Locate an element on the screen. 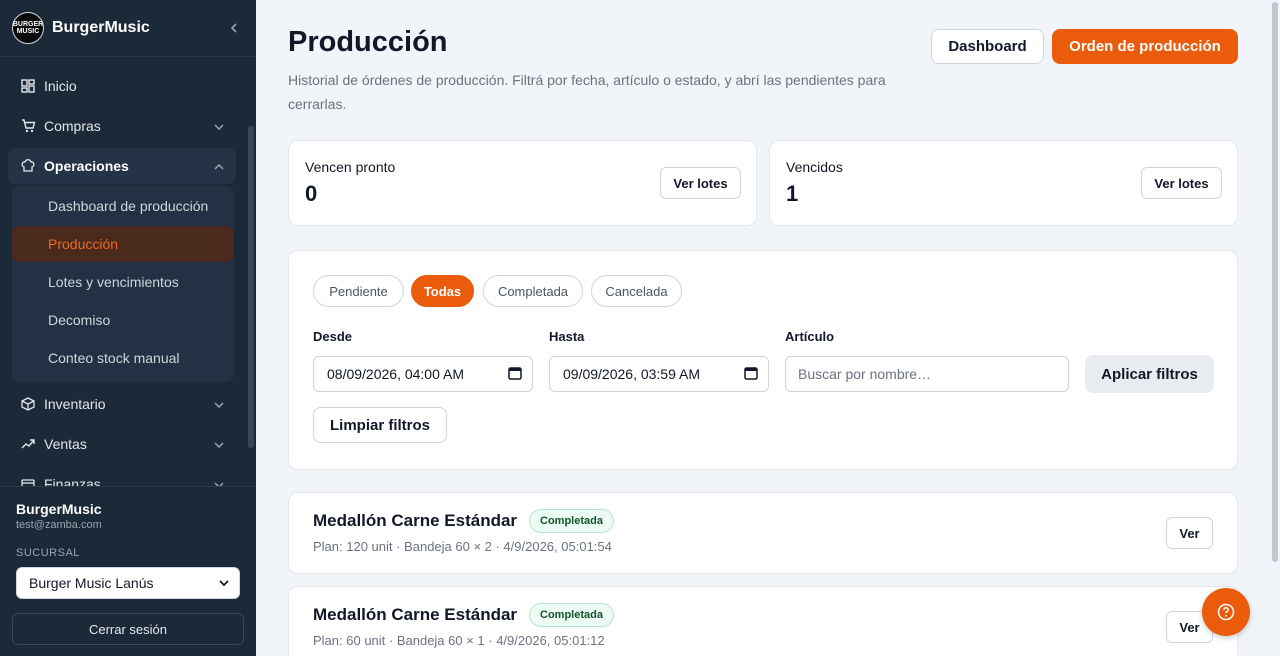  filter-chip-todas: Todas is located at coordinates (442, 291).